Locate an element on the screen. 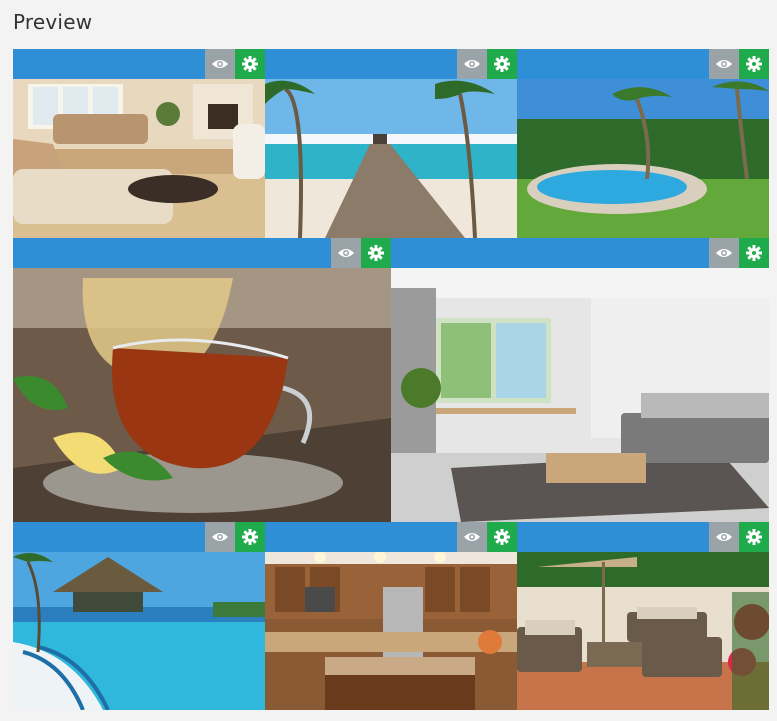 This screenshot has height=721, width=777. pool-garden-photo is located at coordinates (643, 158).